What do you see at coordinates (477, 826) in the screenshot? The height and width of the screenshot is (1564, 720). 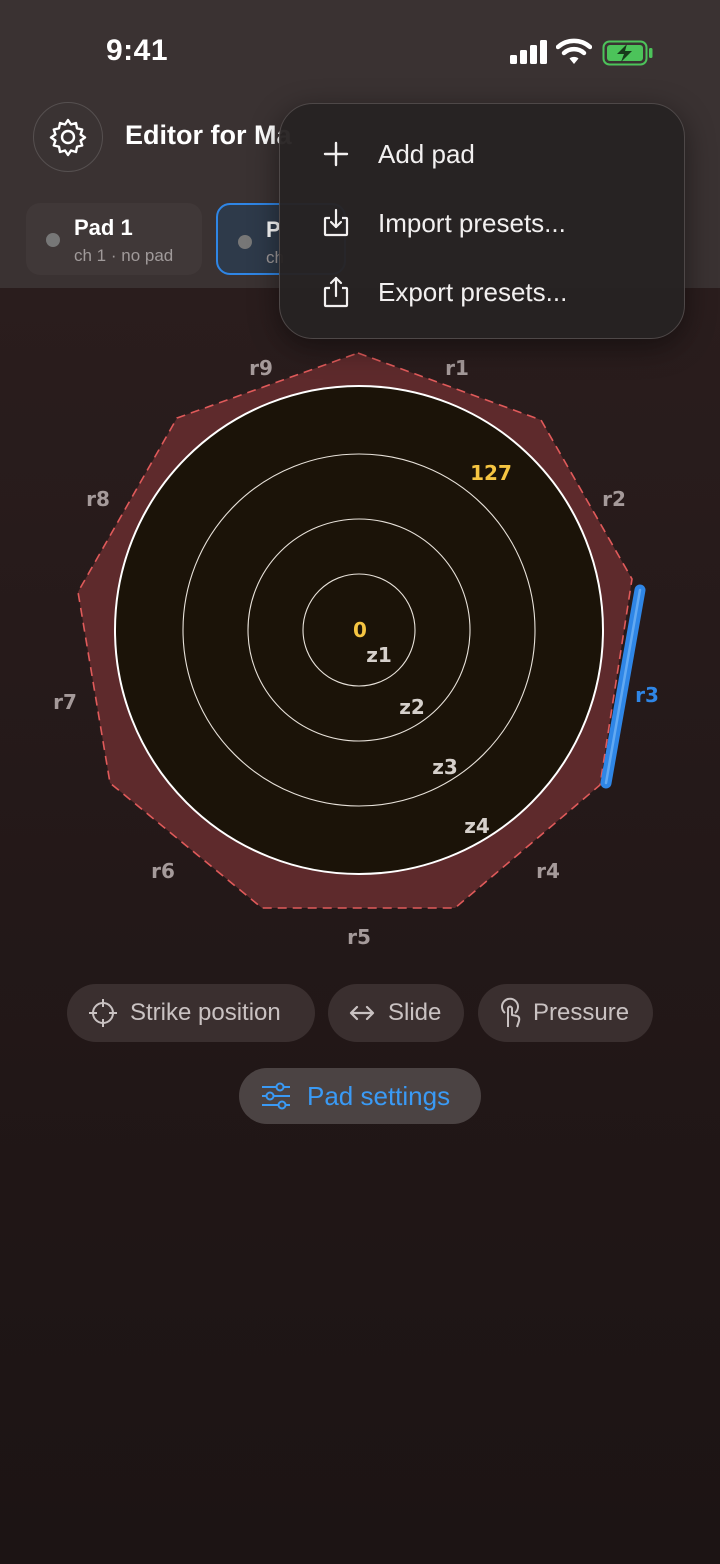 I see `zone-label-z4: z4` at bounding box center [477, 826].